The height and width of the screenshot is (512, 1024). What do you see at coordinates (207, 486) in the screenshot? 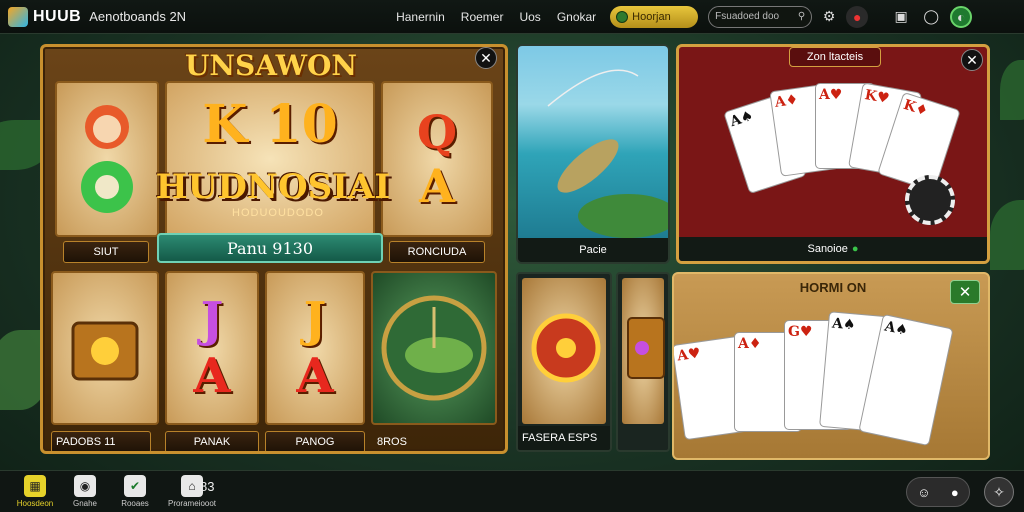
I see `extra-label: 83` at bounding box center [207, 486].